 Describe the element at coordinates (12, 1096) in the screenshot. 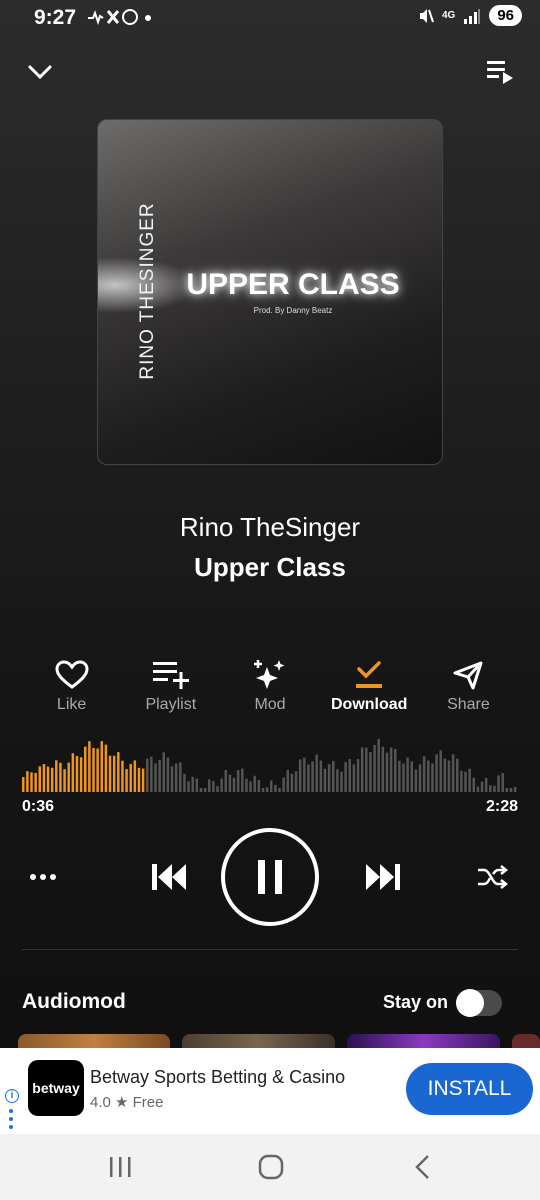

I see `ad-info-icon: i` at that location.